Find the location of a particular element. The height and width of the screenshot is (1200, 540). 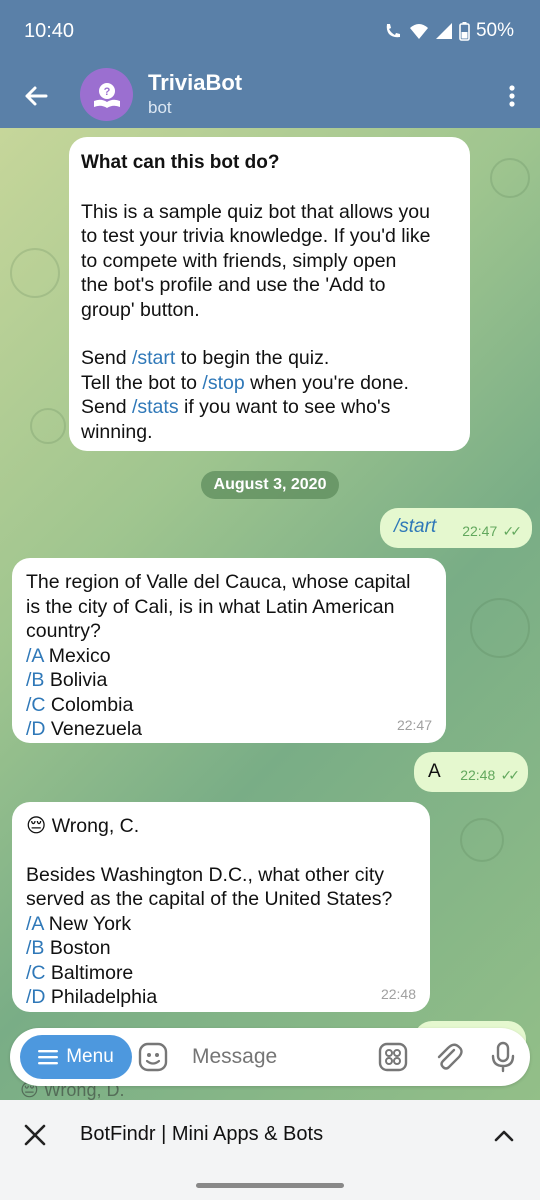

outgoing-message: A 22:48 ✓✓ is located at coordinates (471, 772).